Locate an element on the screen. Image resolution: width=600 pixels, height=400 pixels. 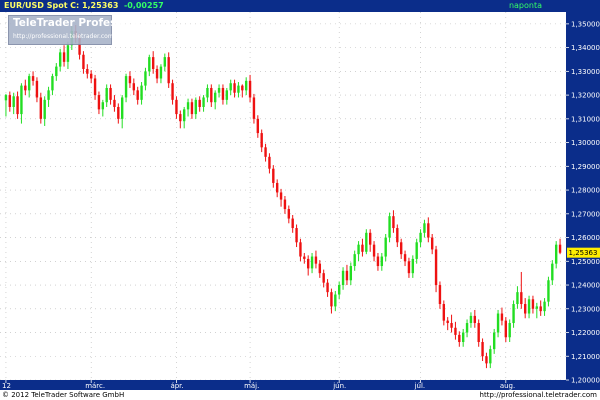
x-tick-label: jún. is located at coordinates (339, 386).